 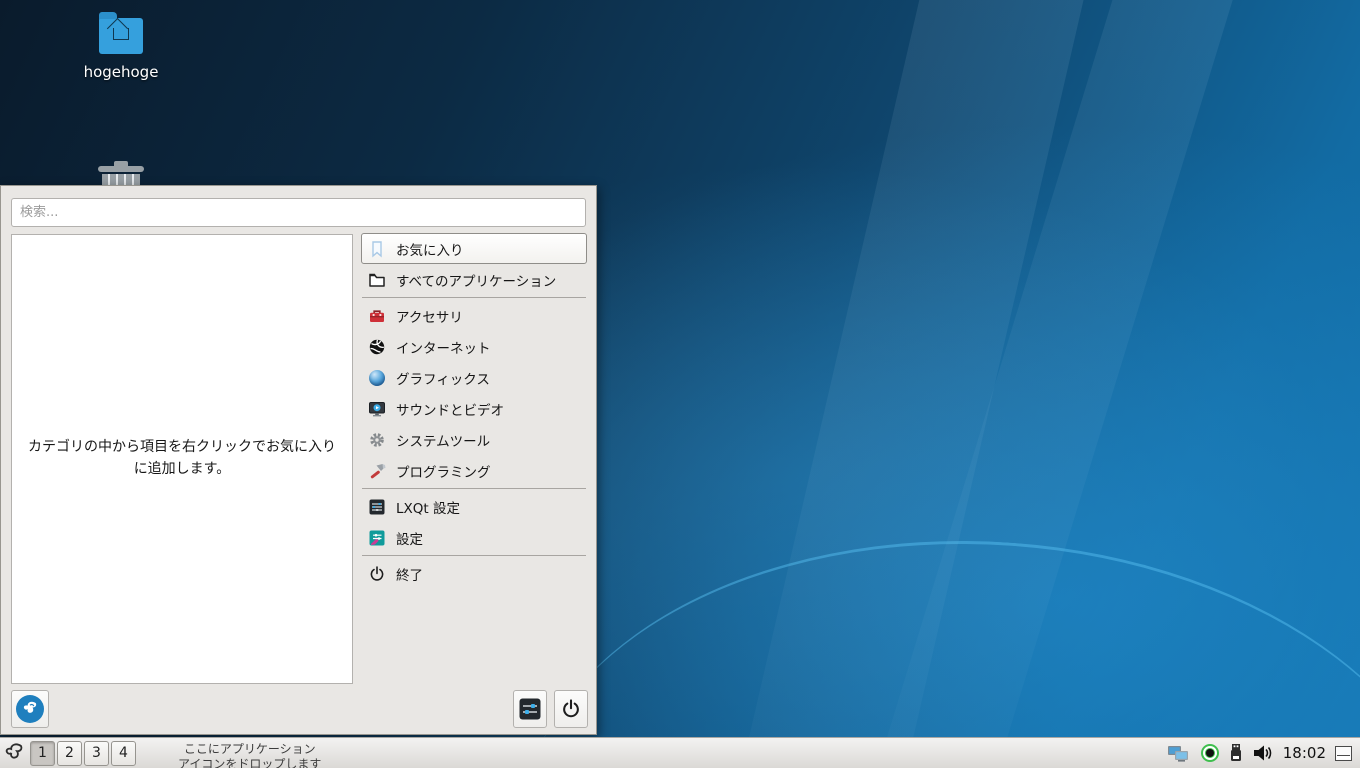 What do you see at coordinates (450, 410) in the screenshot?
I see `menu-item-label: サウンドとビデオ` at bounding box center [450, 410].